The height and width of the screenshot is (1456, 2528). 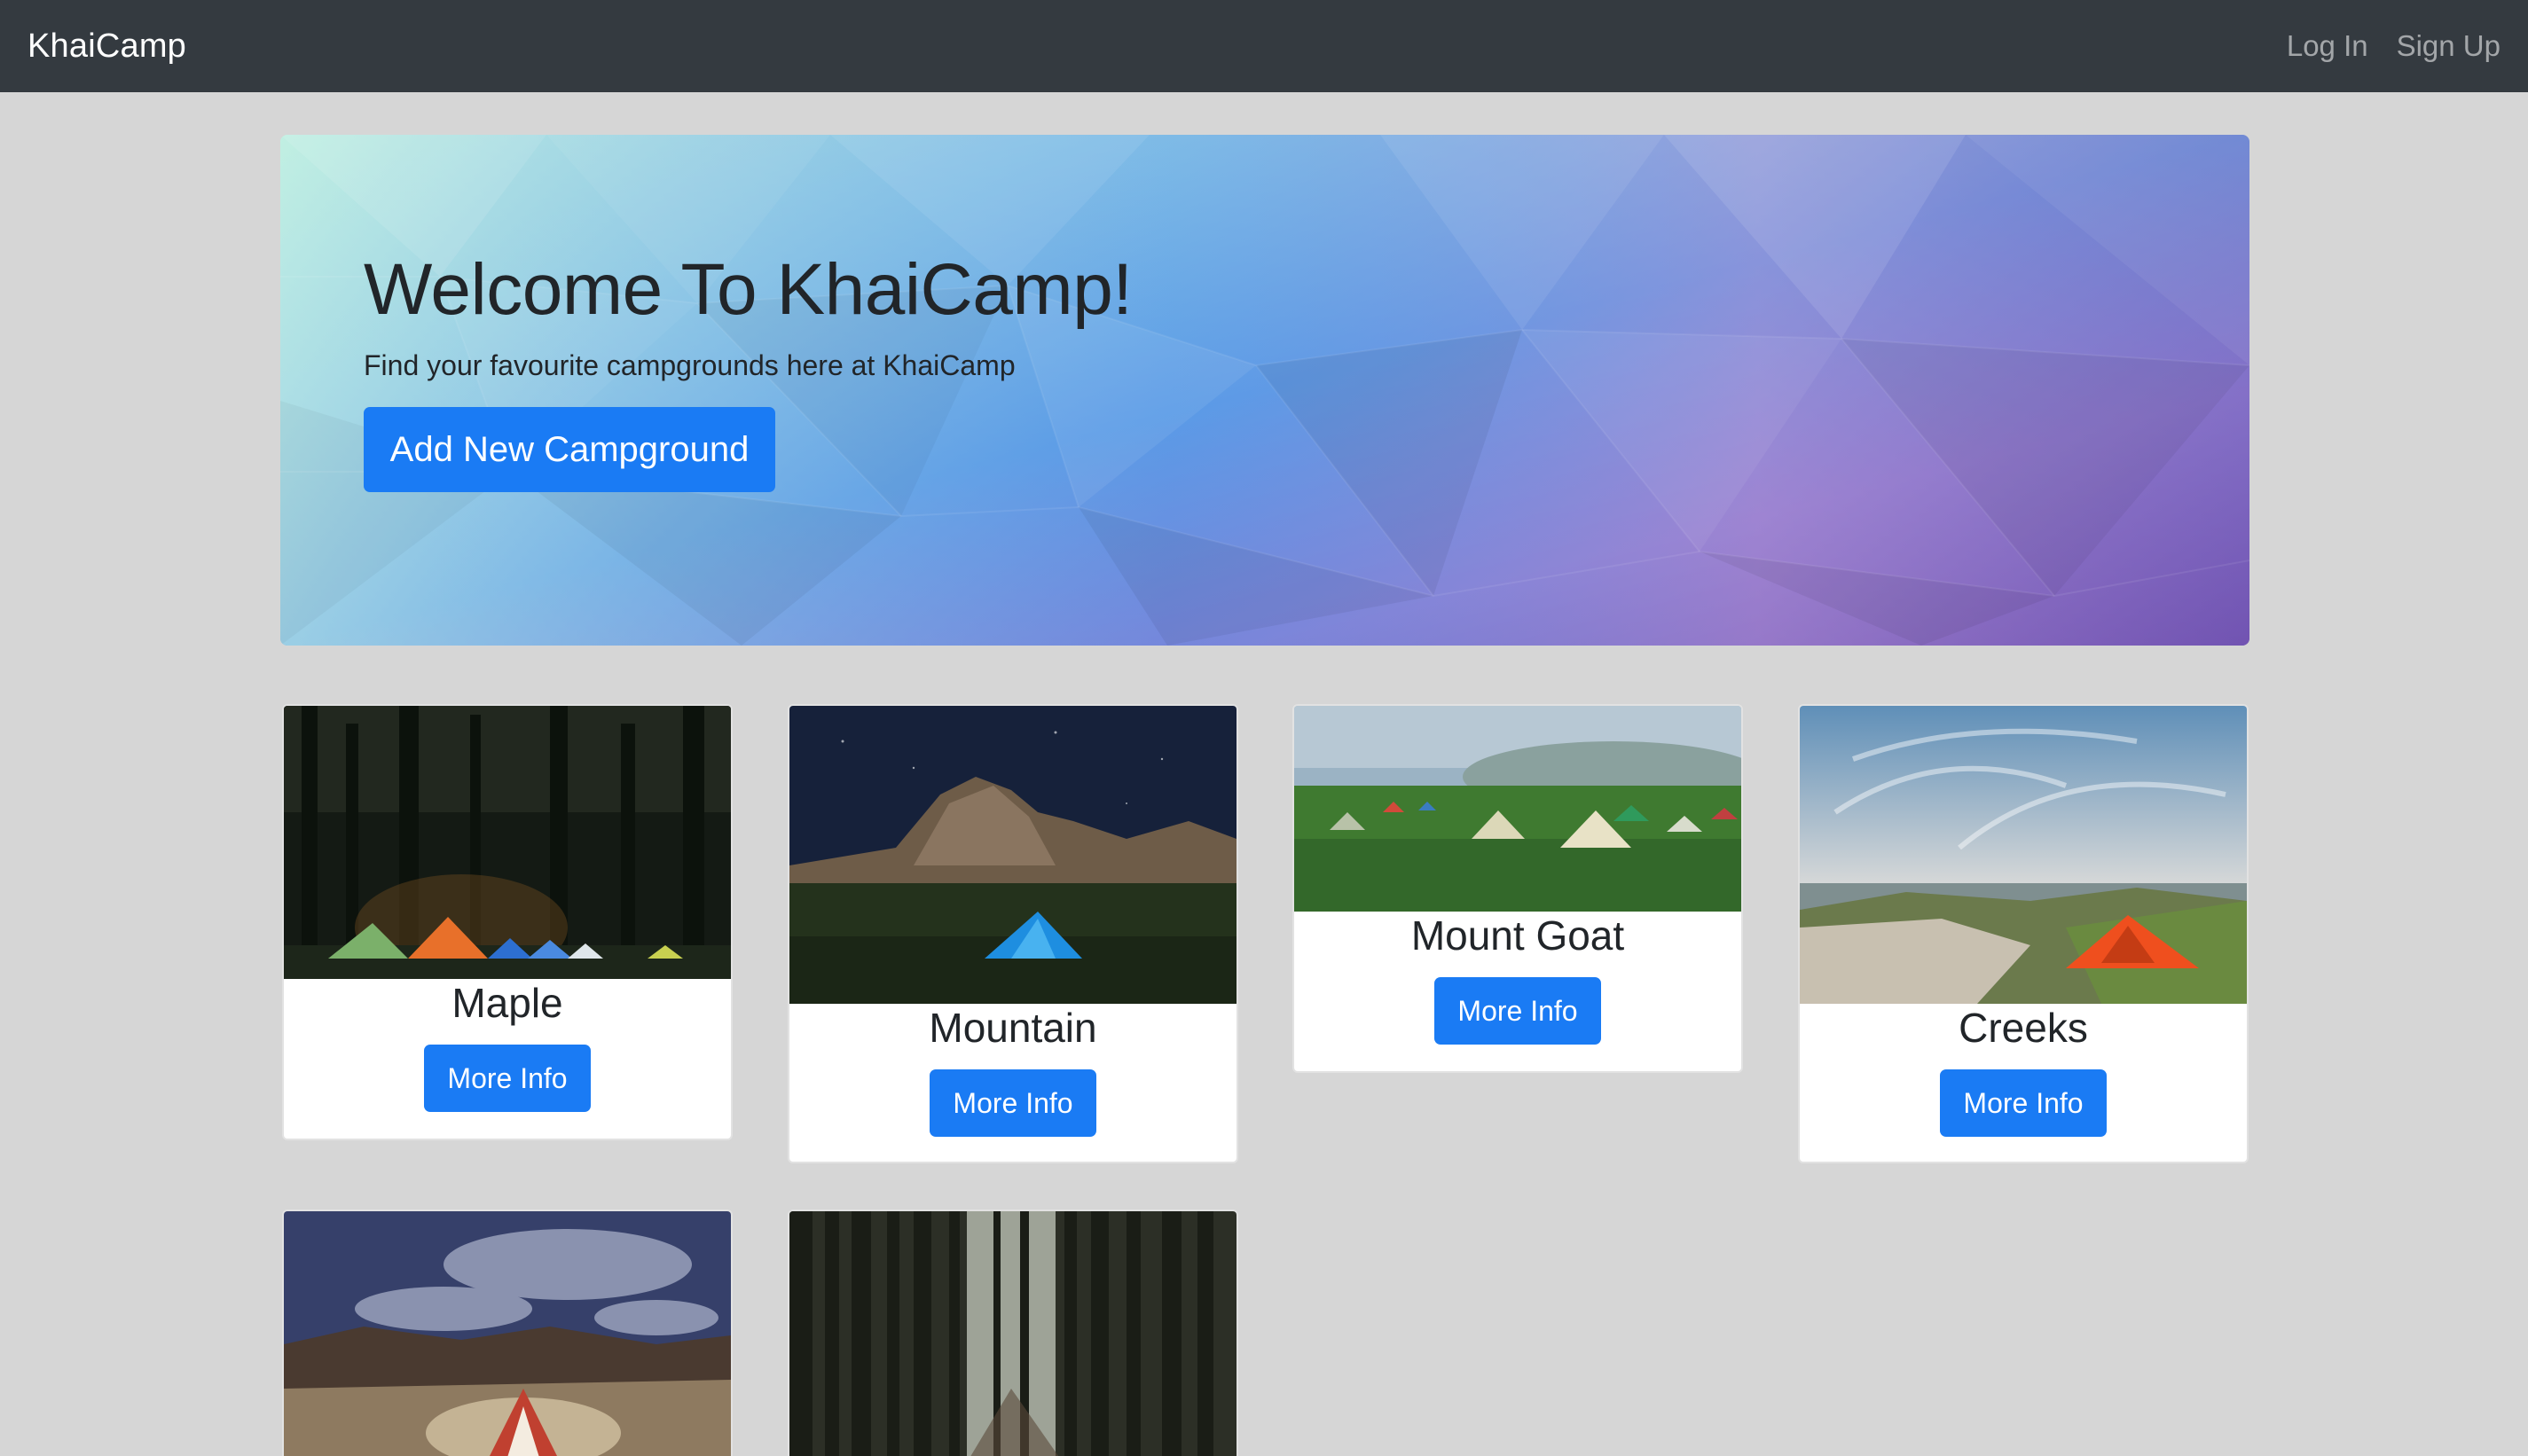 I want to click on campground-image-creeks, so click(x=2023, y=855).